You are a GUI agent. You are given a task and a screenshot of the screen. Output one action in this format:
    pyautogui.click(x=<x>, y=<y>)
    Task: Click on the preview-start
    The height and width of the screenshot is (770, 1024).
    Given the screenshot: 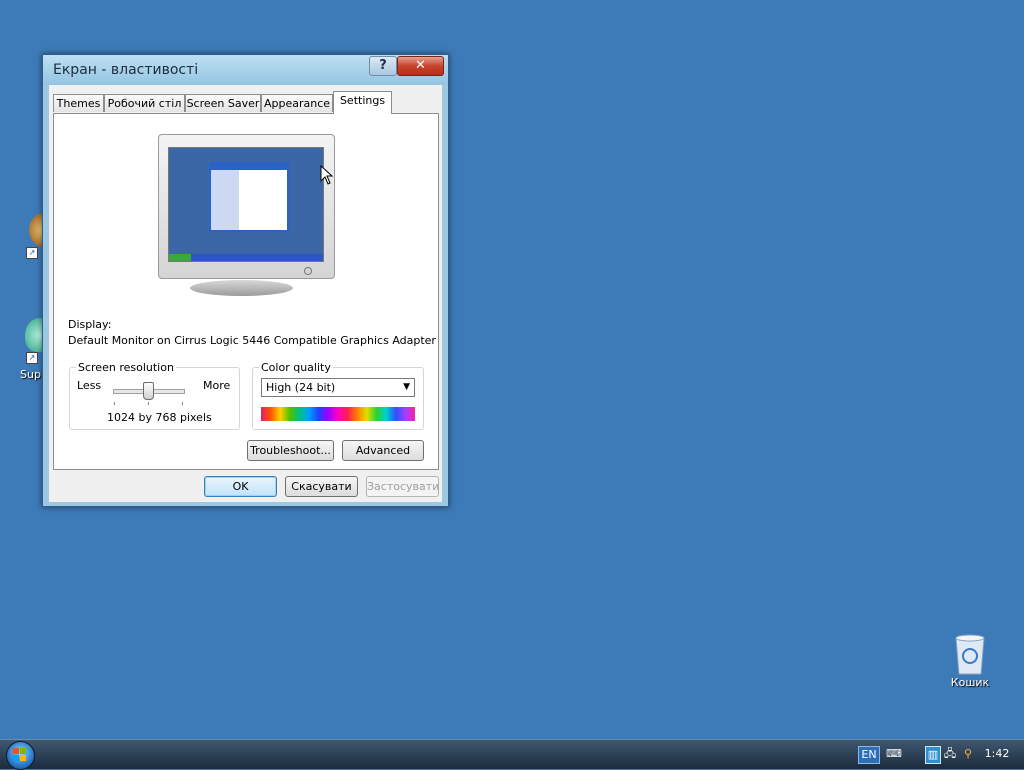 What is the action you would take?
    pyautogui.click(x=180, y=257)
    